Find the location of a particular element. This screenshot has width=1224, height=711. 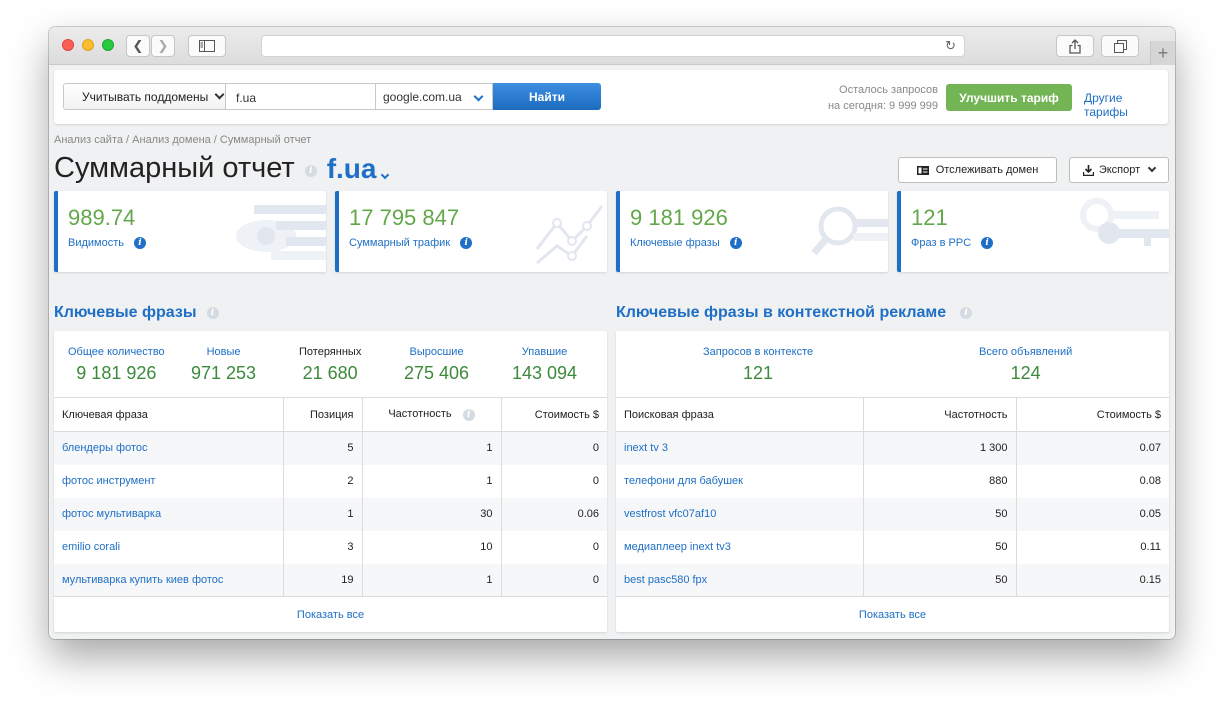

phrase-link: inext tv 3 is located at coordinates (739, 448).